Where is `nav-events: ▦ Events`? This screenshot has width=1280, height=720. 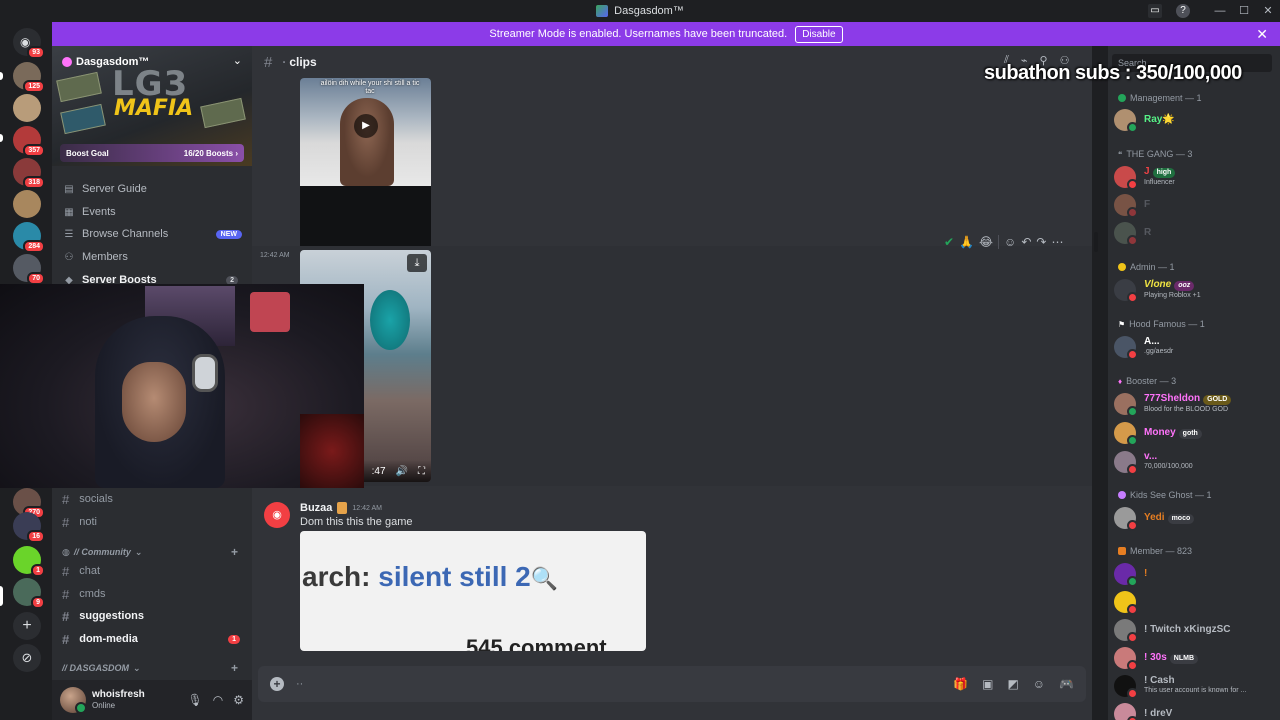 nav-events: ▦ Events is located at coordinates (152, 212).